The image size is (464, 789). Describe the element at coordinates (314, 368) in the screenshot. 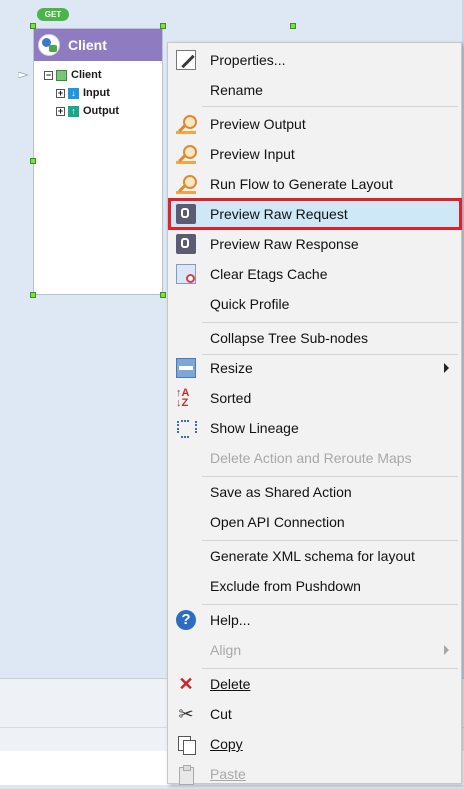

I see `menu-item-resize: Resize` at that location.